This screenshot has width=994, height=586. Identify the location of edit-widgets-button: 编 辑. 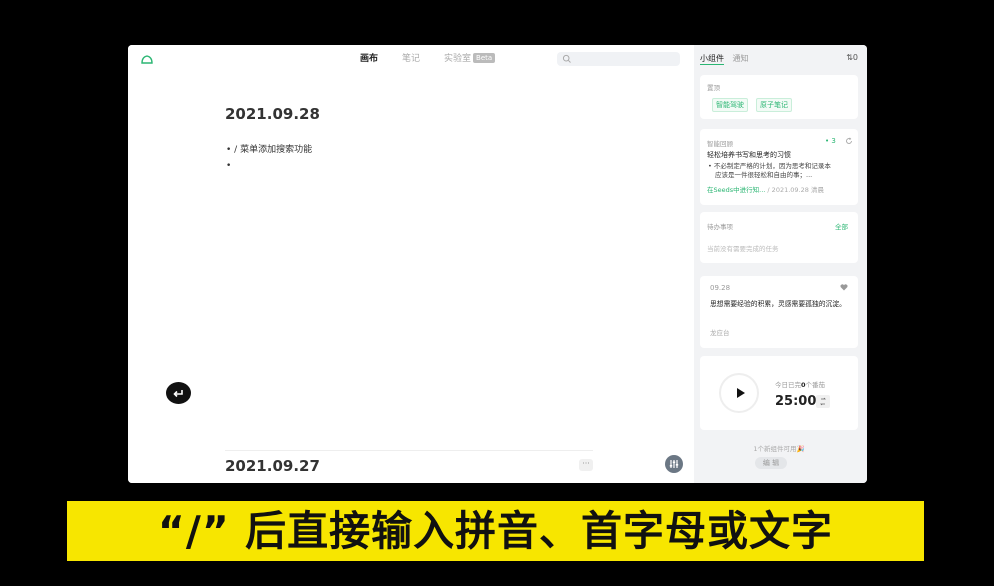
(771, 463).